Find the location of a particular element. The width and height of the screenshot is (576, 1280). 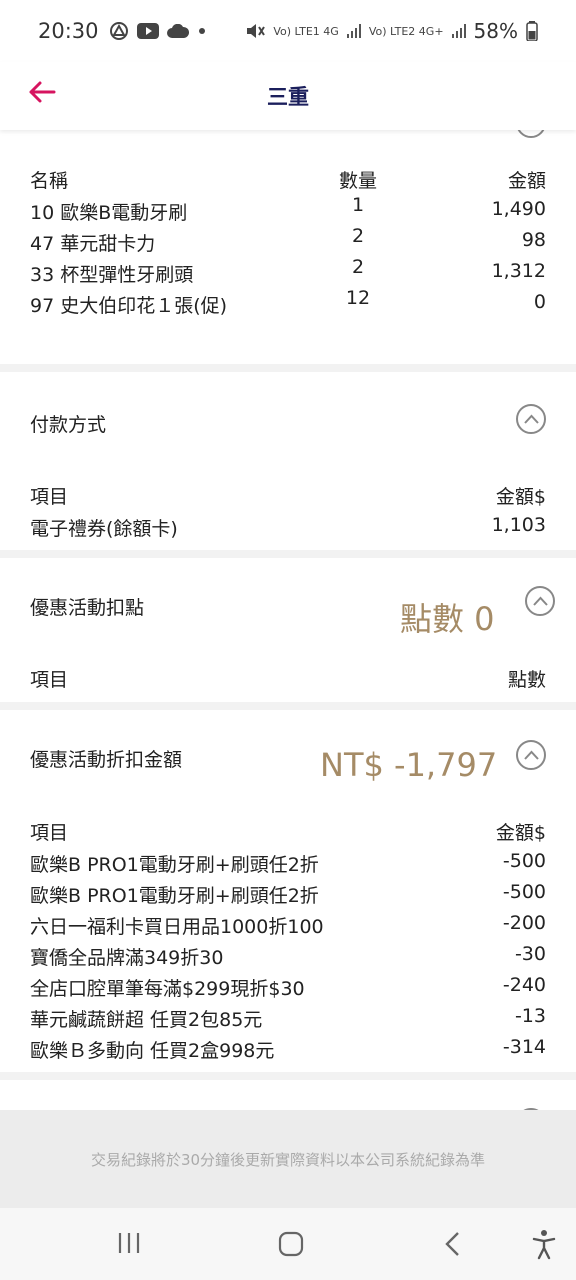

discount-row: 寶僑全品牌滿349折30 -30 is located at coordinates (288, 956).